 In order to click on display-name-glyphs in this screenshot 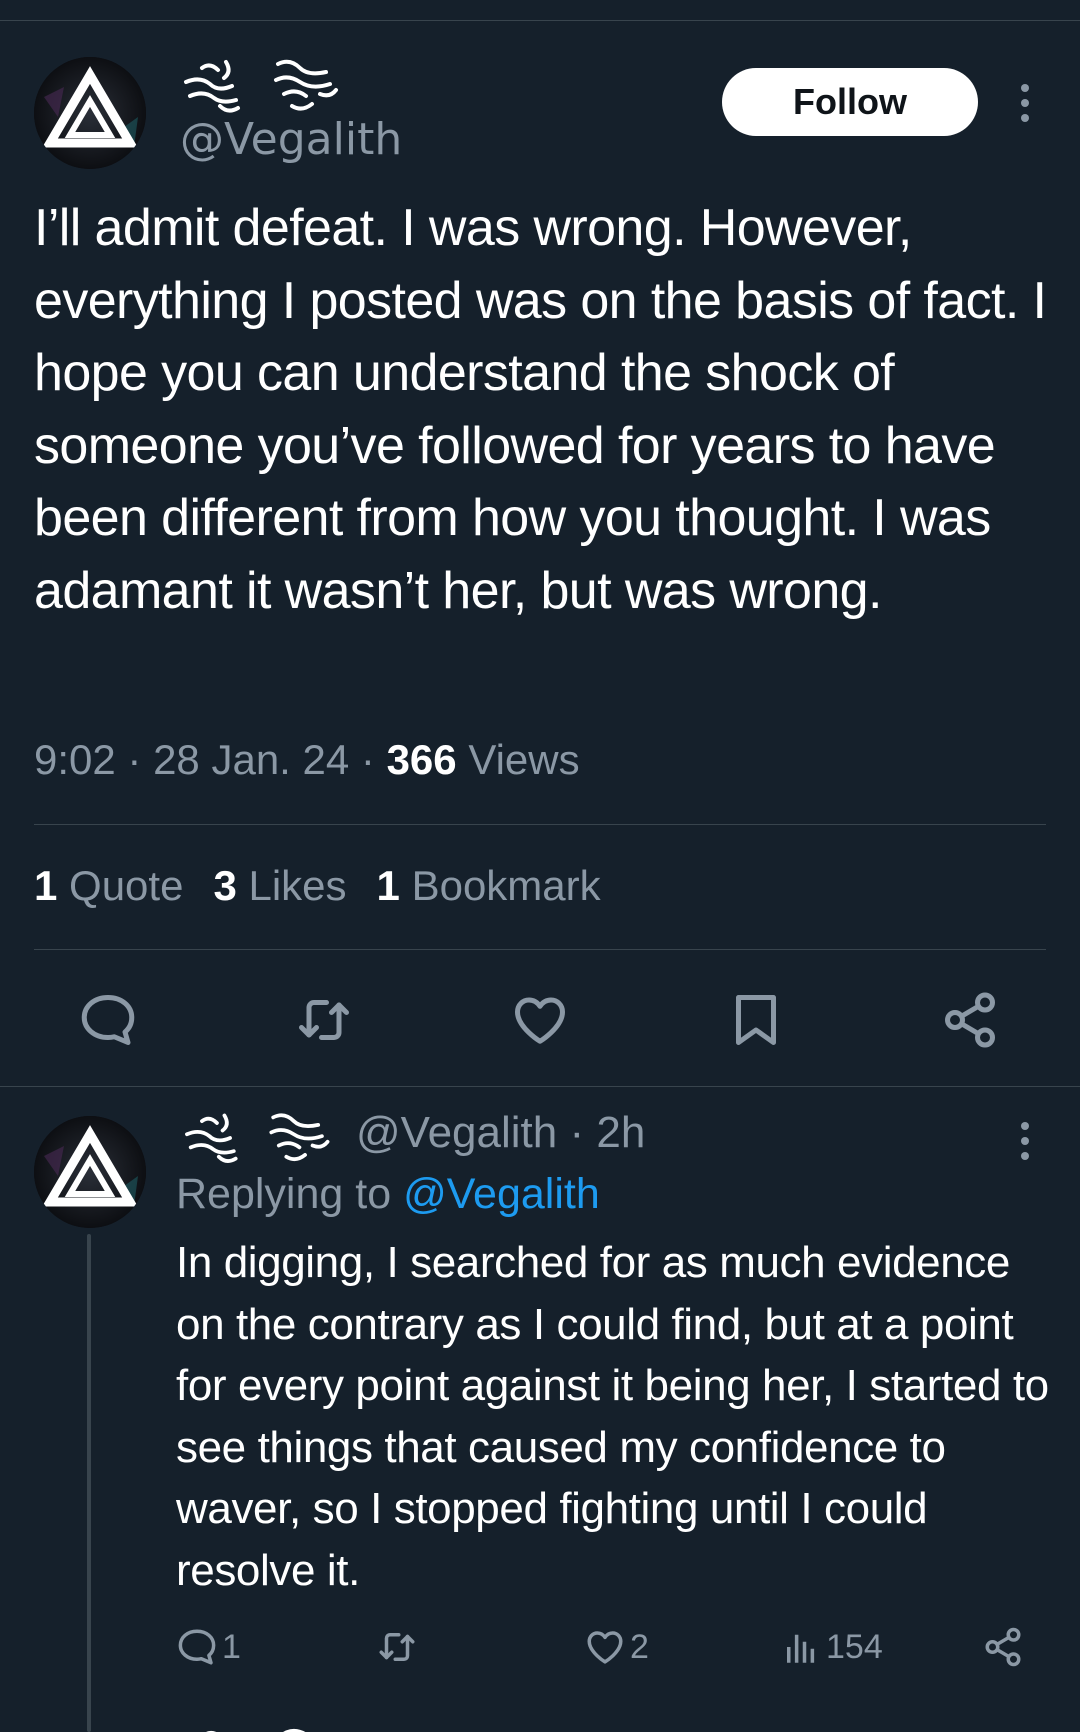, I will do `click(265, 86)`.